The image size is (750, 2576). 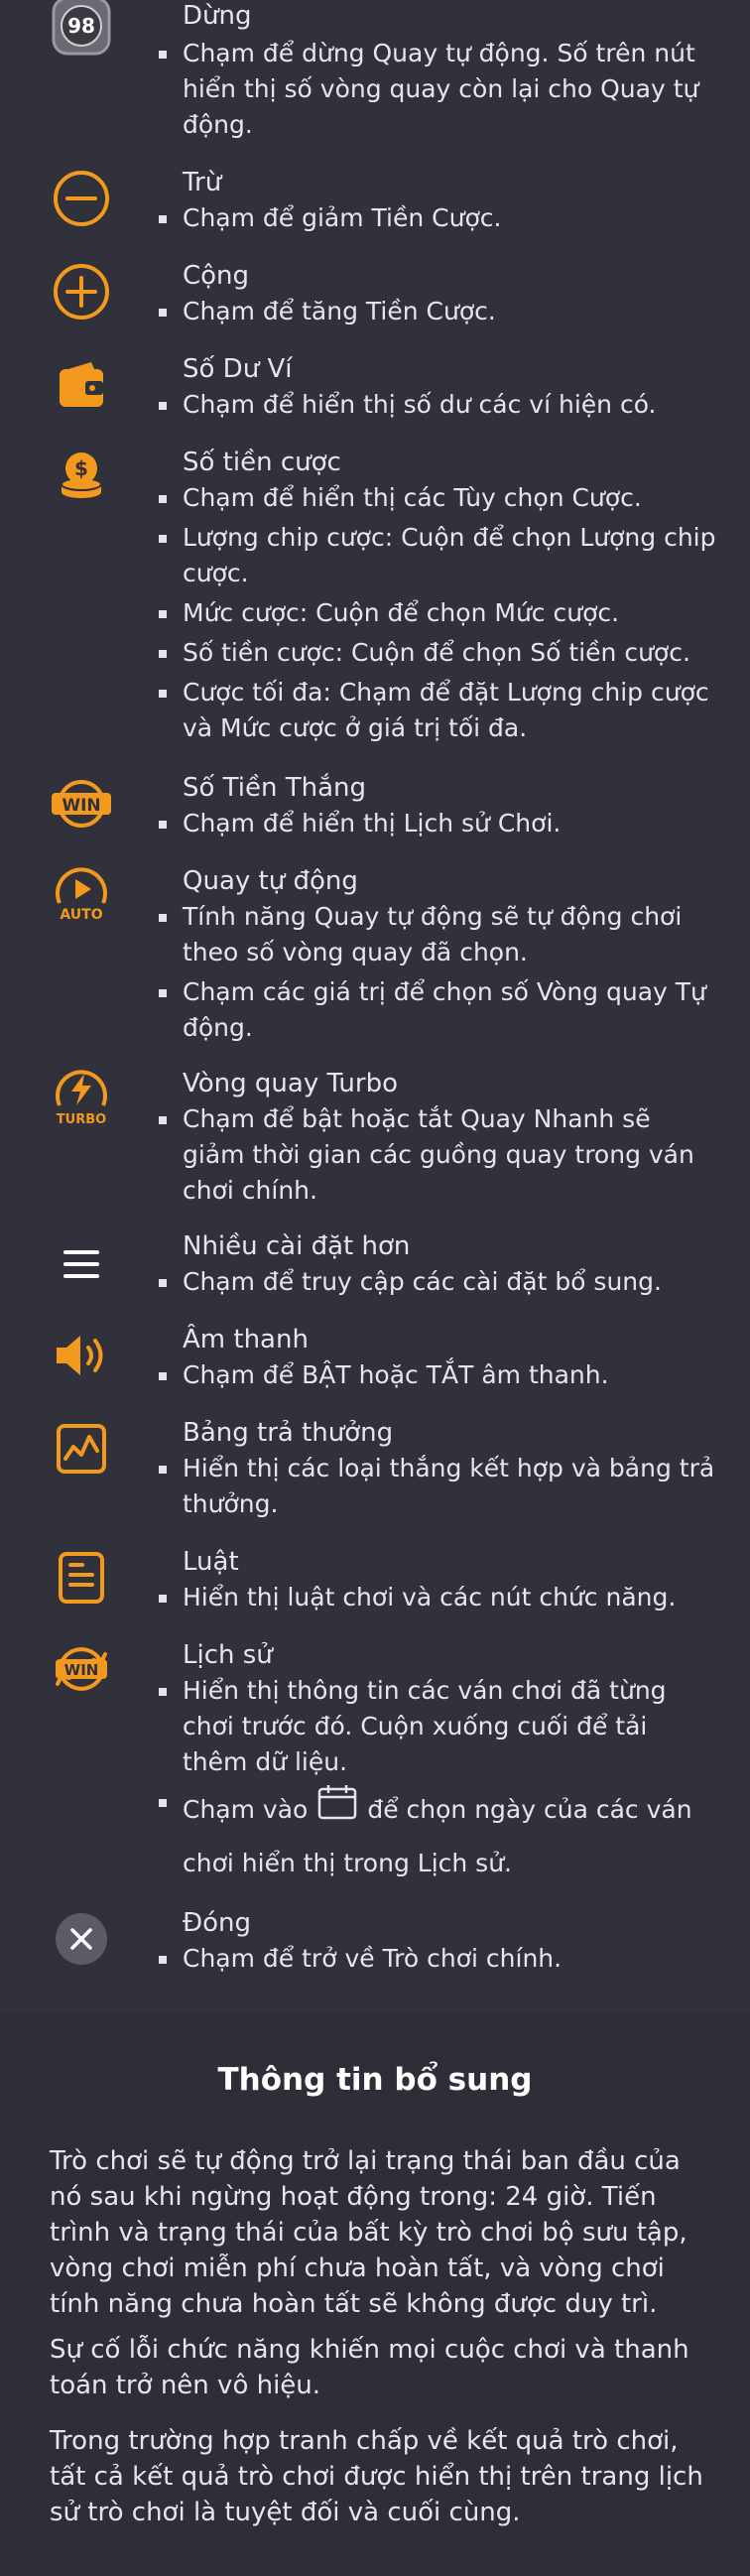 What do you see at coordinates (297, 1246) in the screenshot?
I see `item-title: Nhiều cài đặt hơn` at bounding box center [297, 1246].